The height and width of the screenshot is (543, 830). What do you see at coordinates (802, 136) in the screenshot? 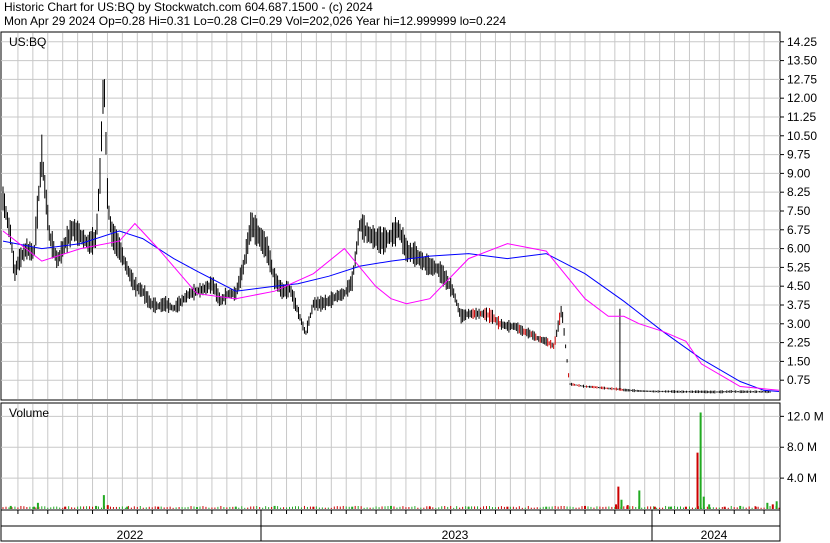
I see `price-tick-label: 10.50` at bounding box center [802, 136].